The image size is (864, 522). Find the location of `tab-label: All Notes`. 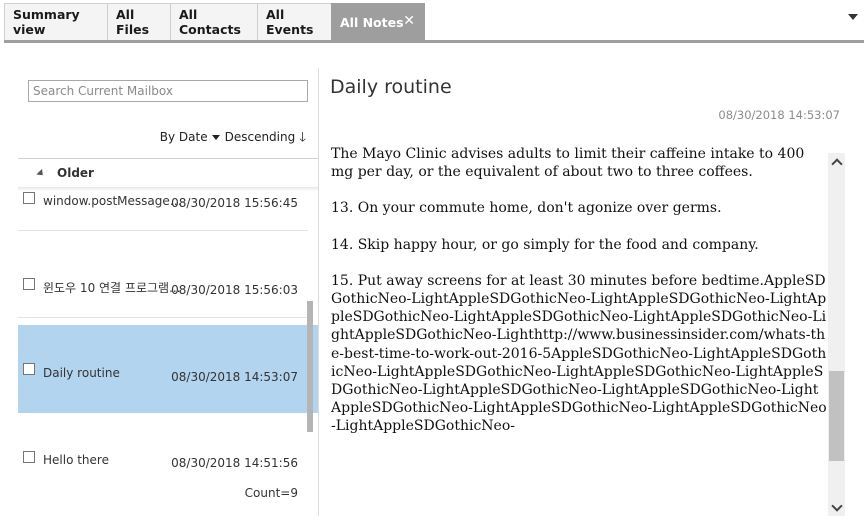

tab-label: All Notes is located at coordinates (372, 22).